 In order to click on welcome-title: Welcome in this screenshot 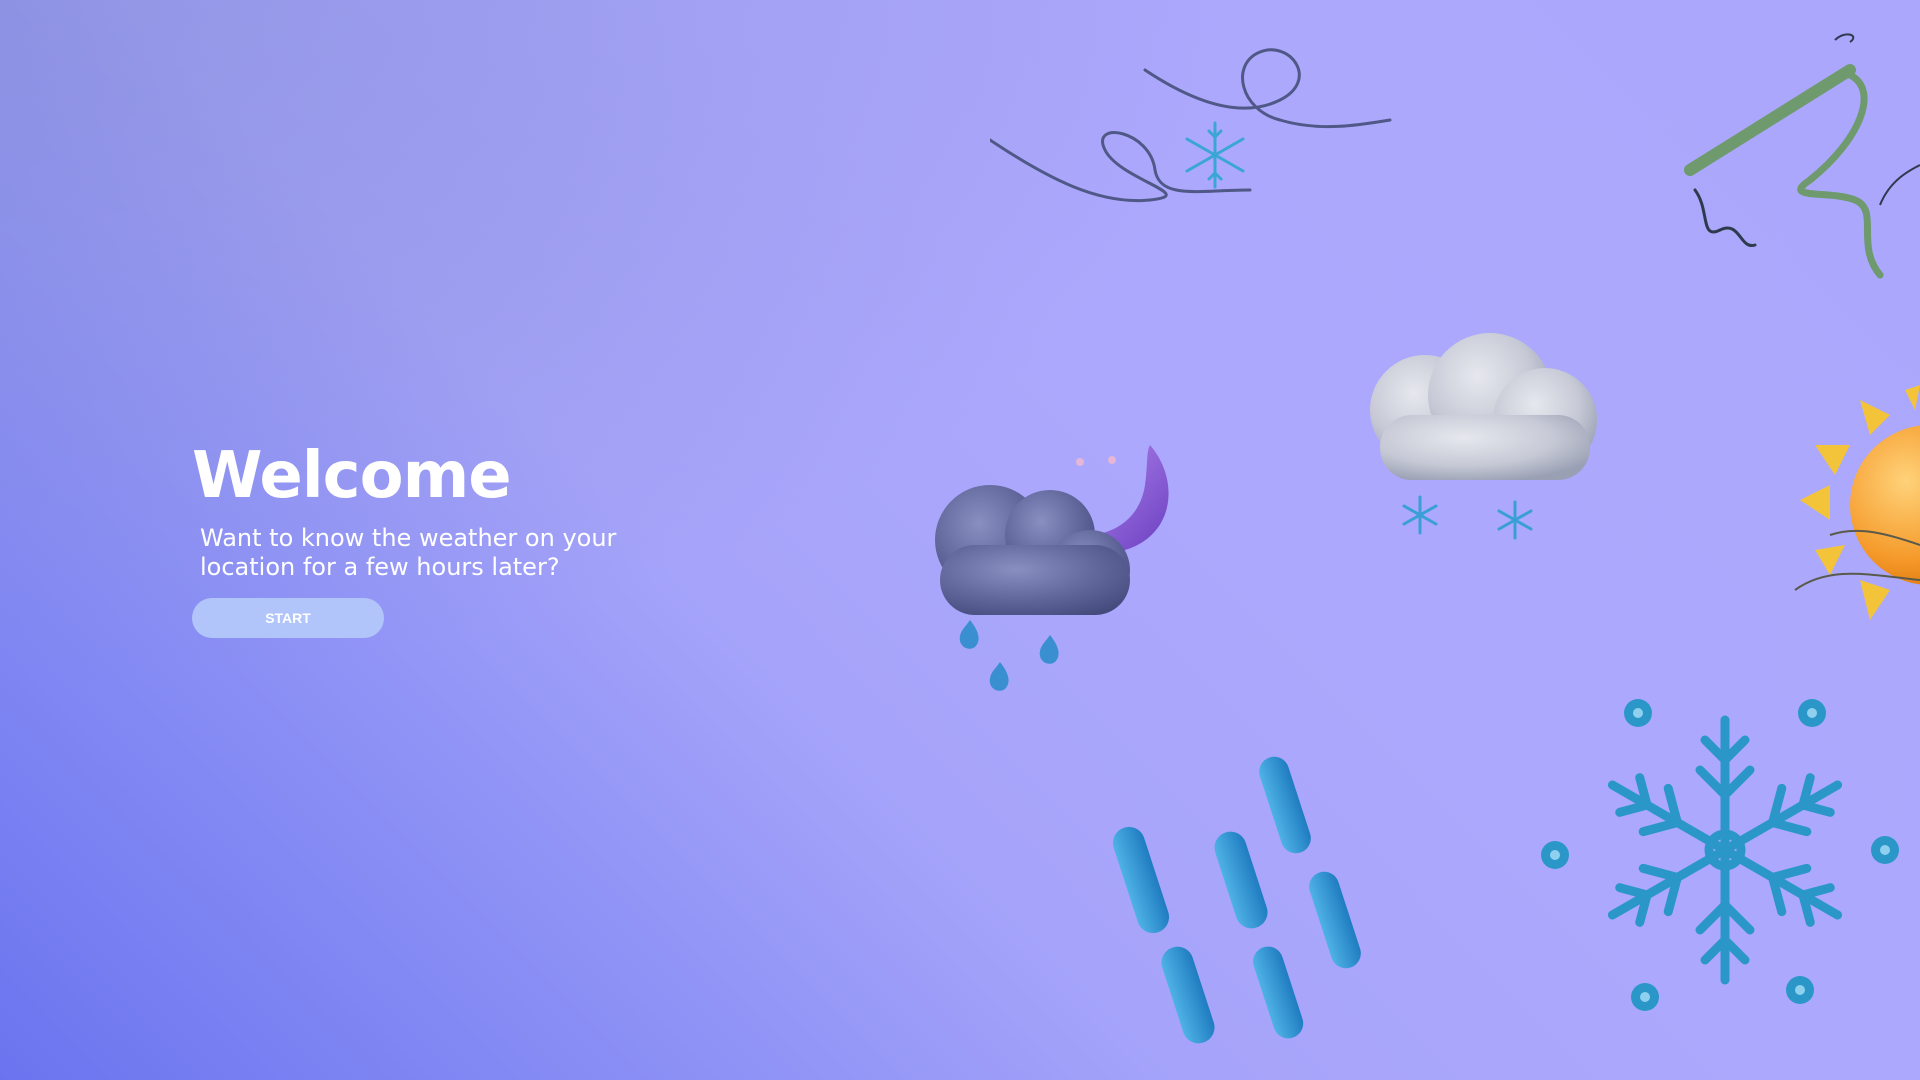, I will do `click(352, 476)`.